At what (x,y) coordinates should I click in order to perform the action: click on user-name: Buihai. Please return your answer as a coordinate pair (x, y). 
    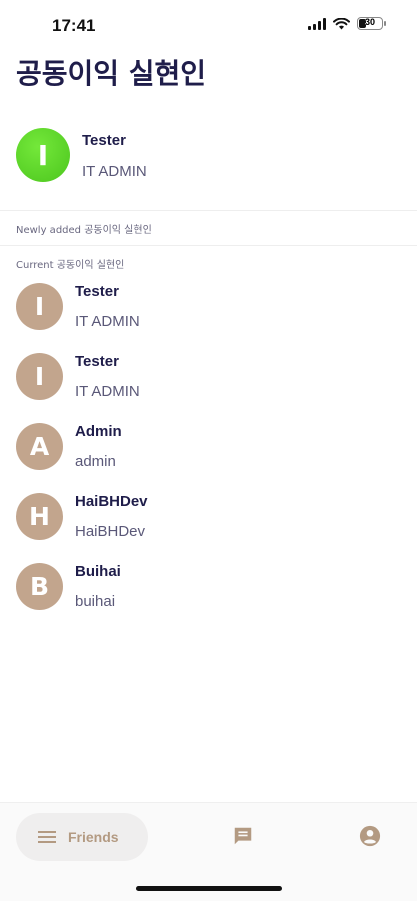
    Looking at the image, I should click on (98, 571).